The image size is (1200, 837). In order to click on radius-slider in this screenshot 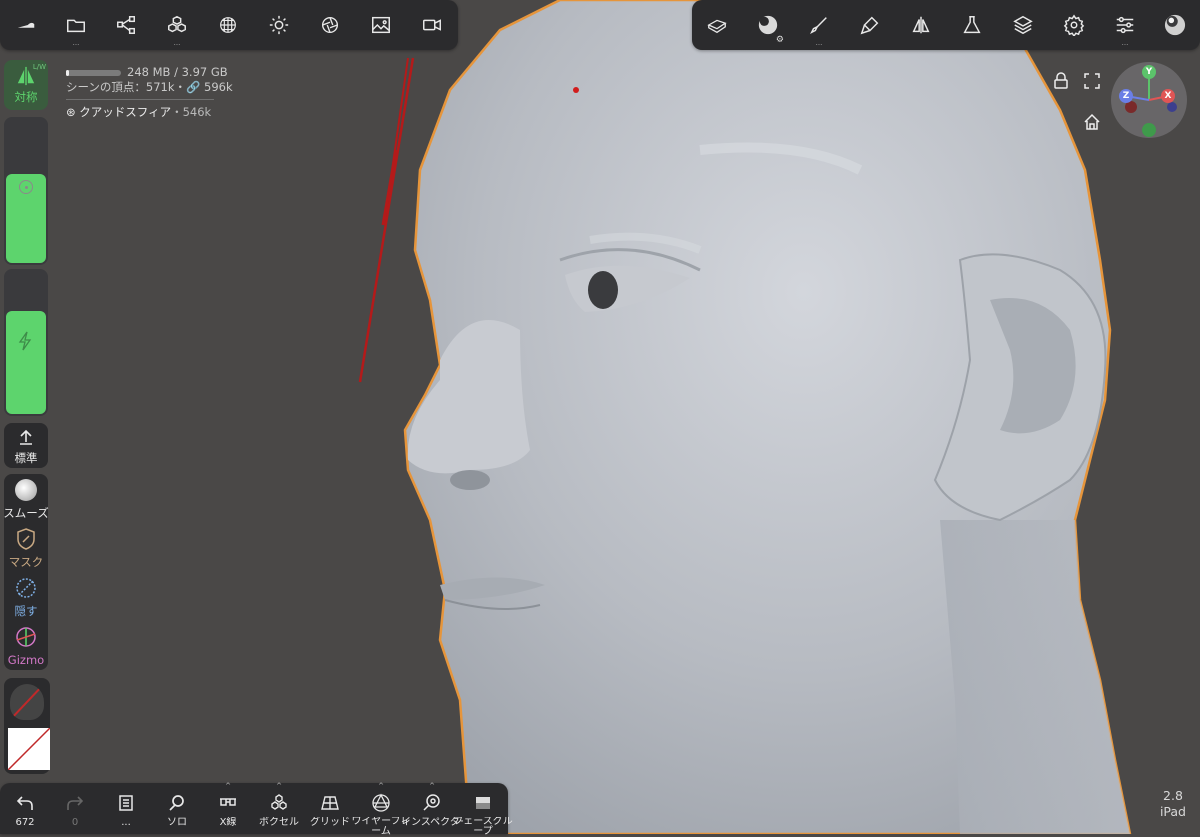, I will do `click(26, 191)`.